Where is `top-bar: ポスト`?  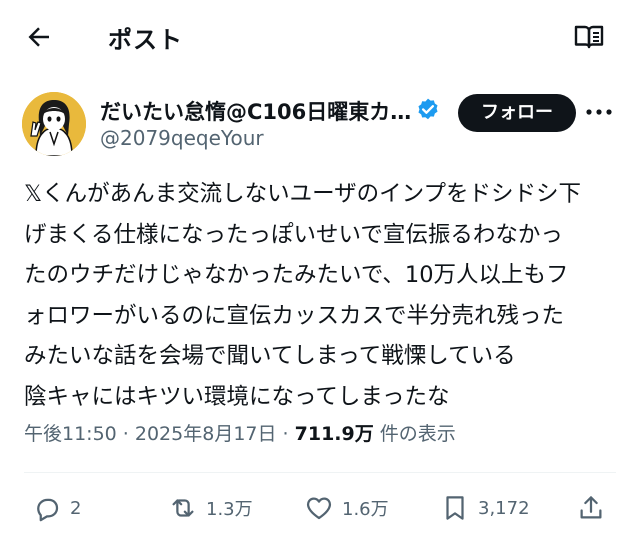 top-bar: ポスト is located at coordinates (320, 37).